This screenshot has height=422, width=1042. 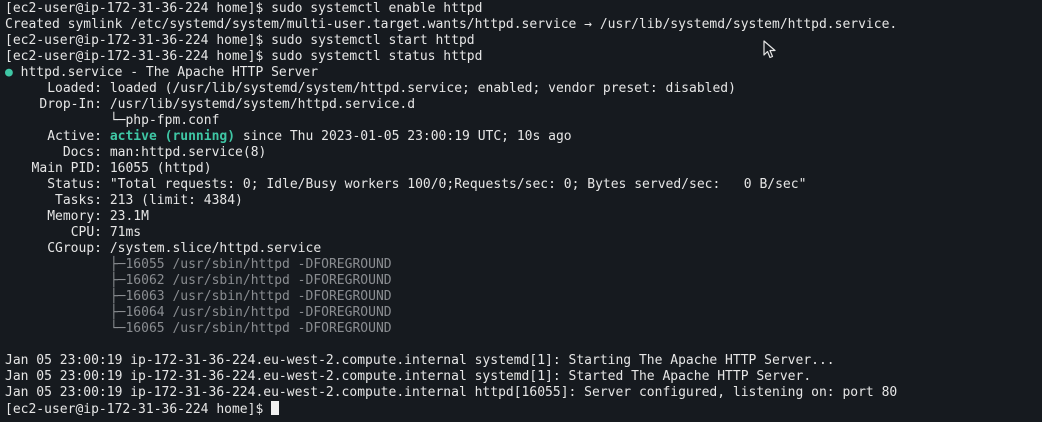 What do you see at coordinates (523, 121) in the screenshot?
I see `status-row-dropin-file: └─php-fpm.conf` at bounding box center [523, 121].